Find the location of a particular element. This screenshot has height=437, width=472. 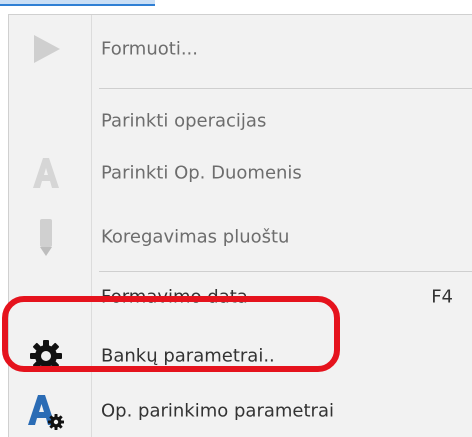

menu-item-label: Parinkti operacijas is located at coordinates (184, 121).